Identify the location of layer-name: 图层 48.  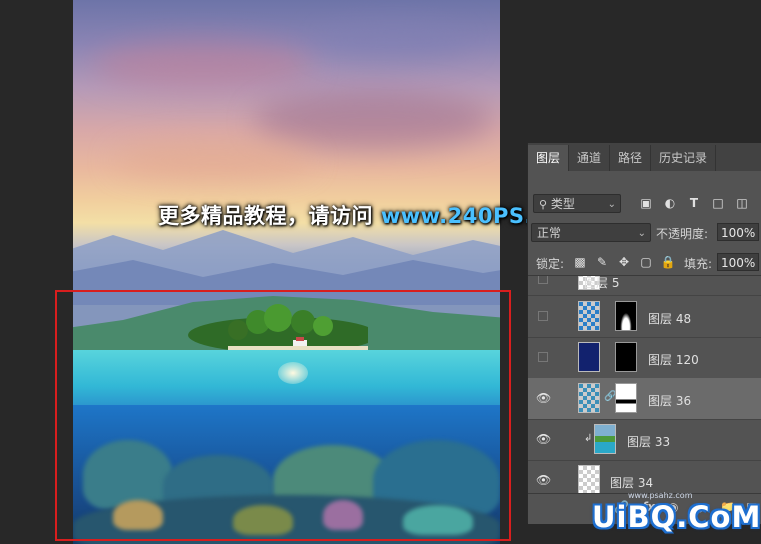
(669, 318).